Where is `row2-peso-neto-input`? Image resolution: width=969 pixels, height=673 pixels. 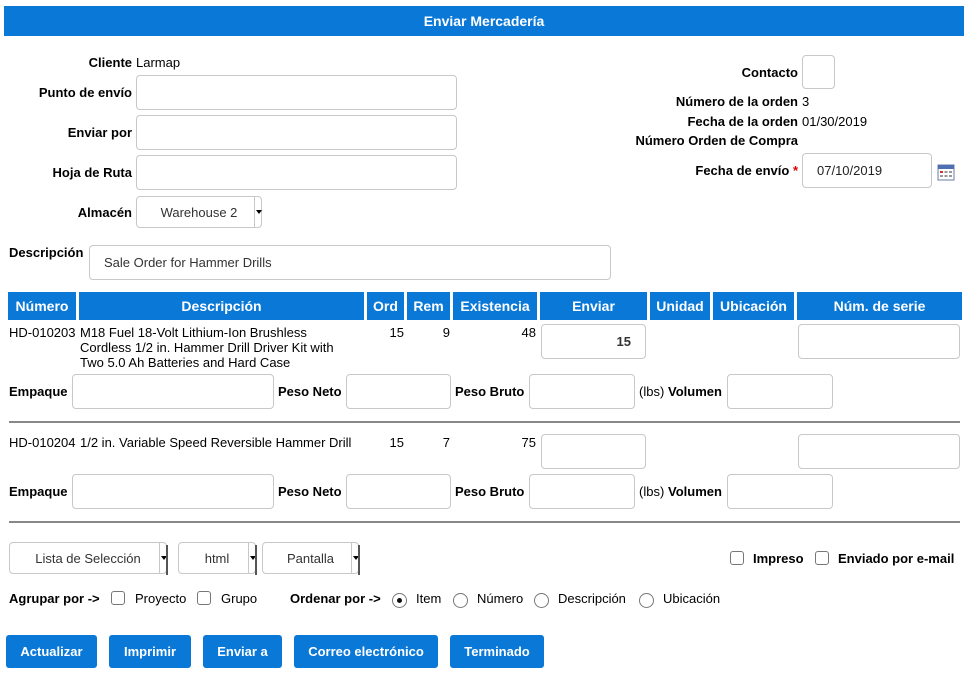
row2-peso-neto-input is located at coordinates (398, 491).